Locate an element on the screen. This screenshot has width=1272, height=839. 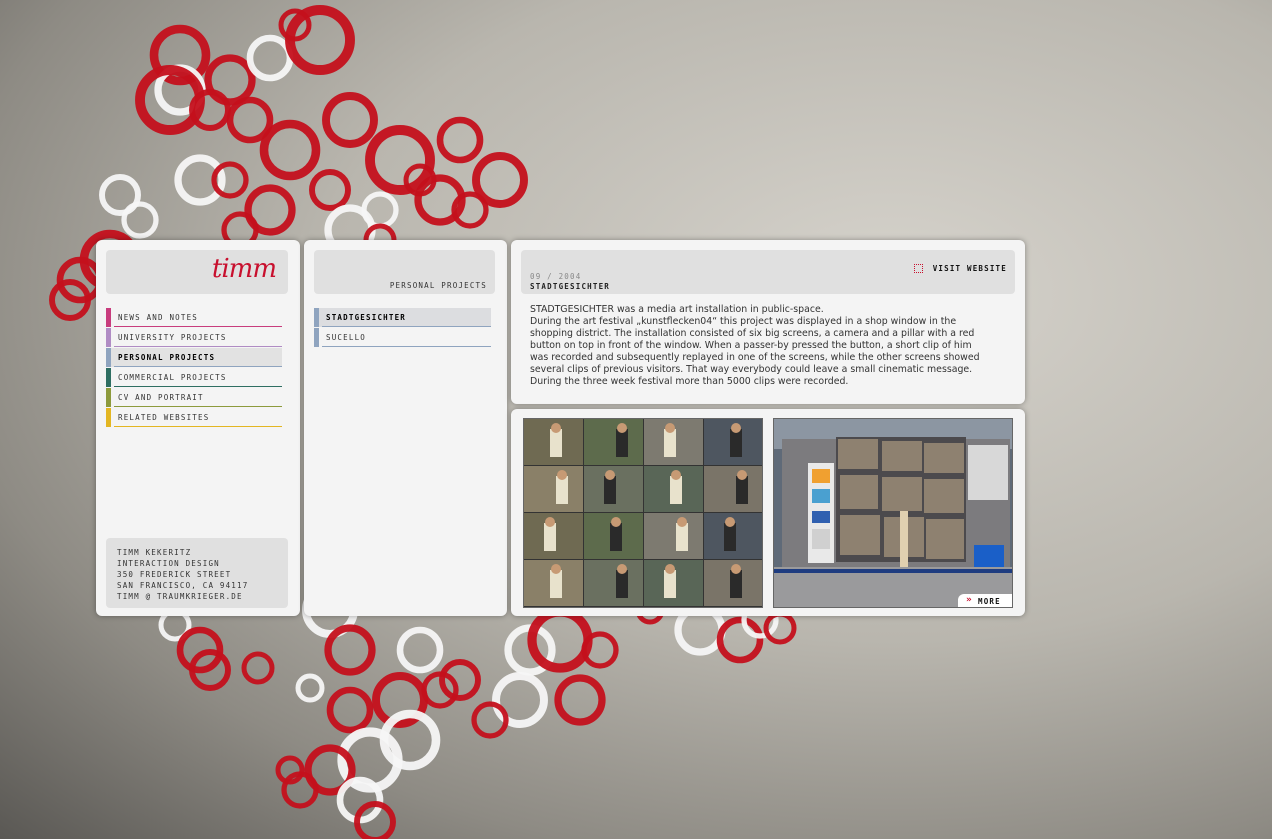
logo-header: timm is located at coordinates (197, 272).